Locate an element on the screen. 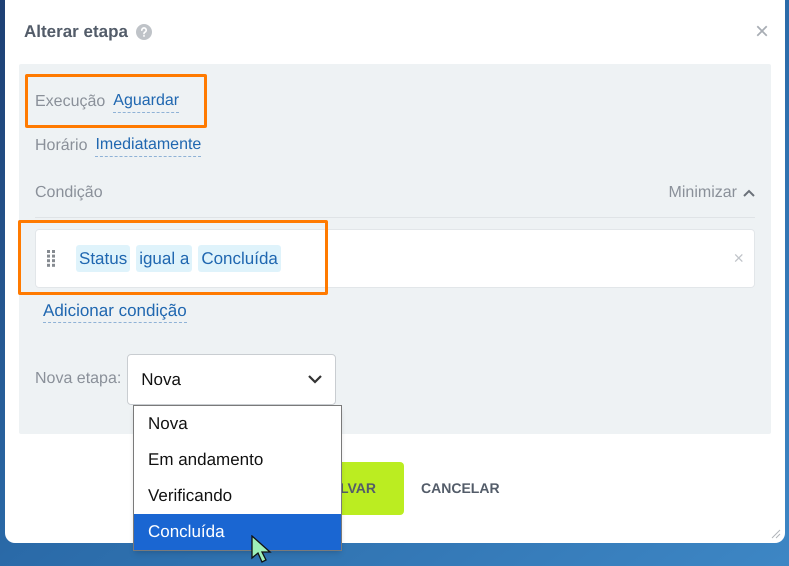 This screenshot has height=566, width=789. section-title: Condição is located at coordinates (69, 193).